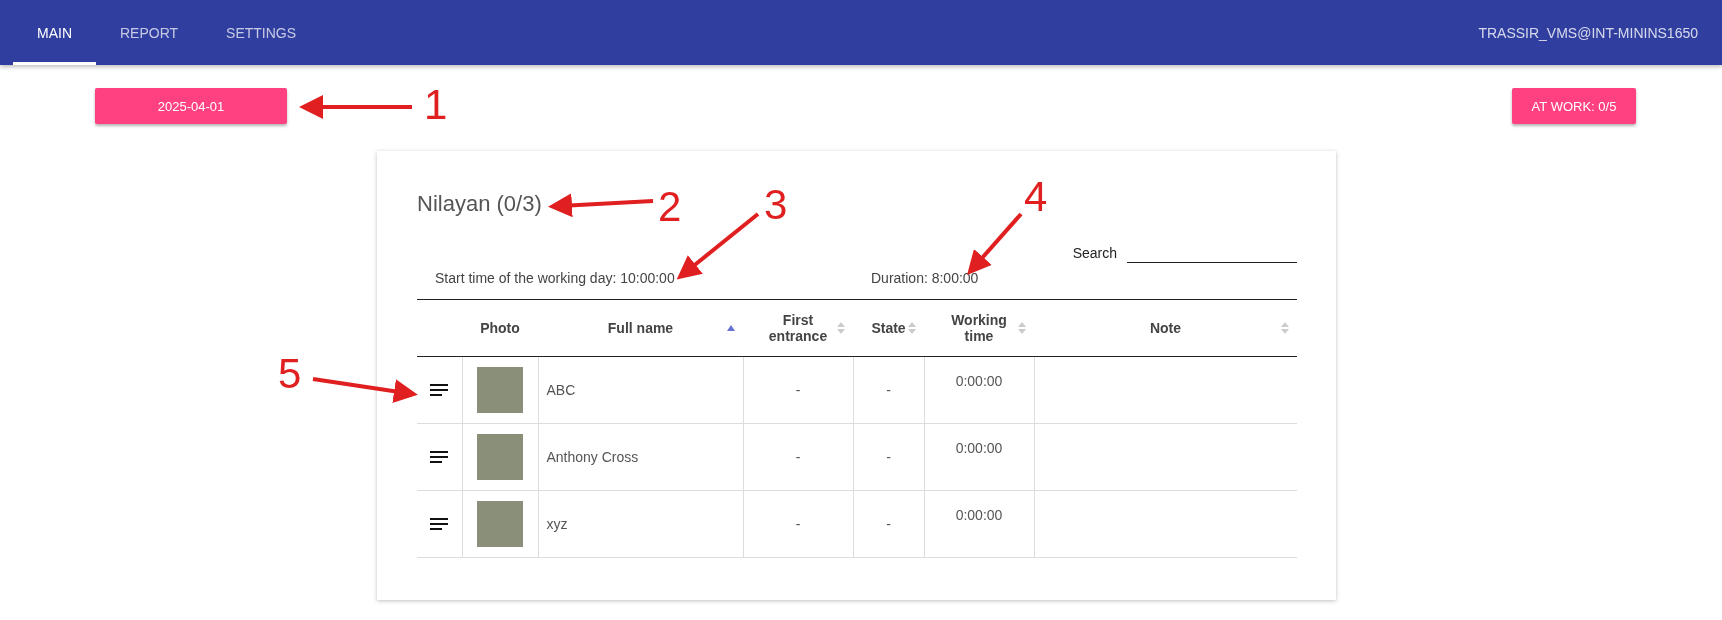 The width and height of the screenshot is (1722, 620). I want to click on column-header: State, so click(888, 328).